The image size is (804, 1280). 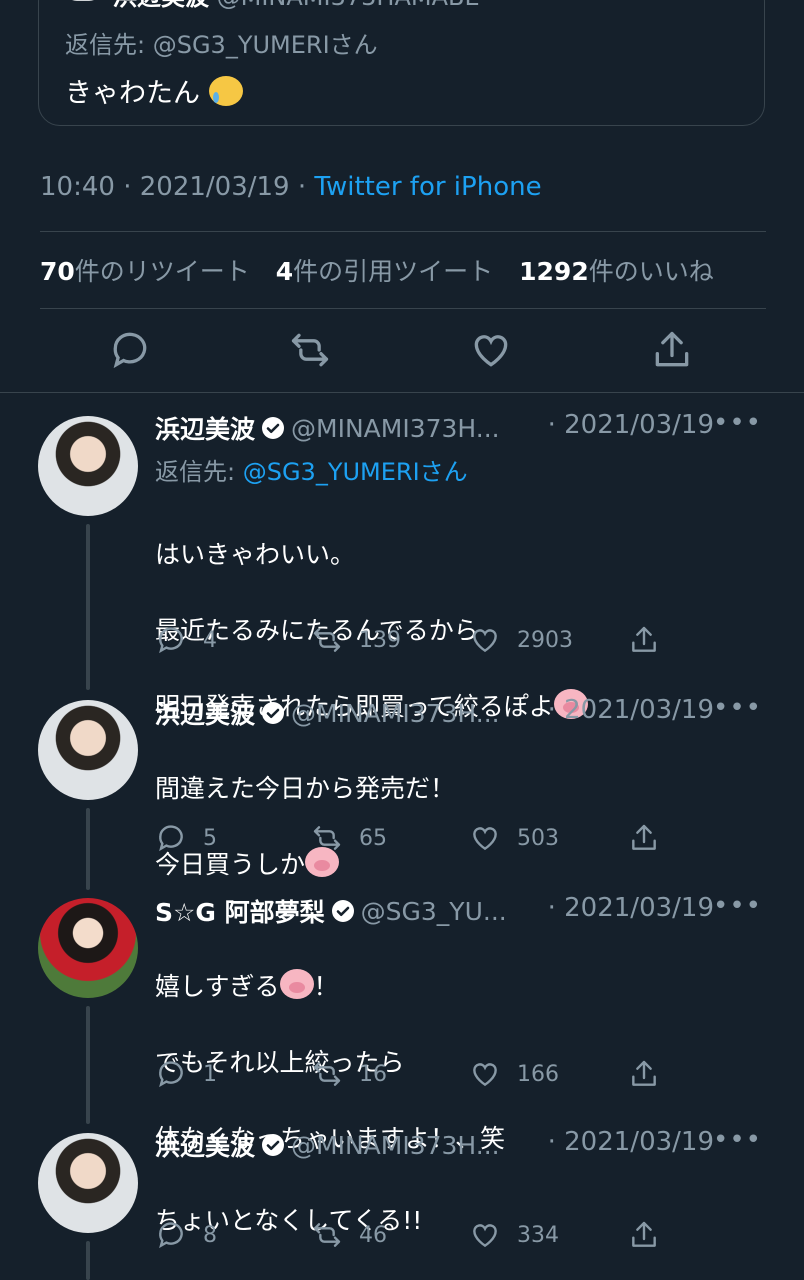 What do you see at coordinates (356, 640) in the screenshot?
I see `retweet-button: 139` at bounding box center [356, 640].